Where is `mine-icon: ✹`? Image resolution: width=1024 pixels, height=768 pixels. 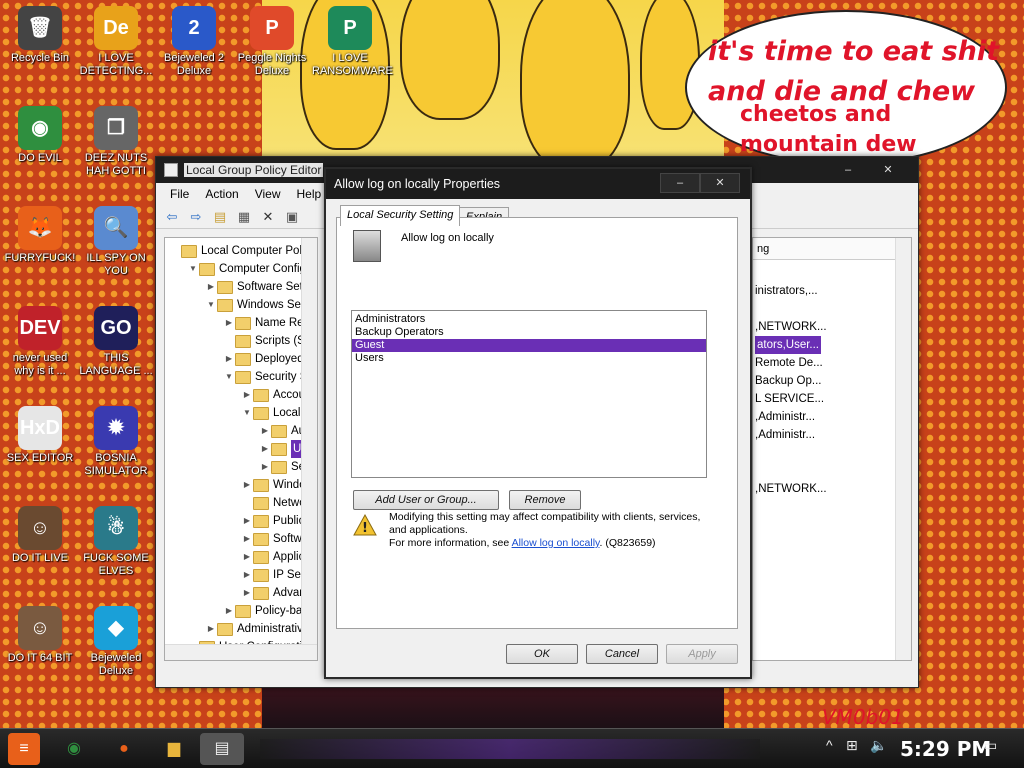 mine-icon: ✹ is located at coordinates (116, 428).